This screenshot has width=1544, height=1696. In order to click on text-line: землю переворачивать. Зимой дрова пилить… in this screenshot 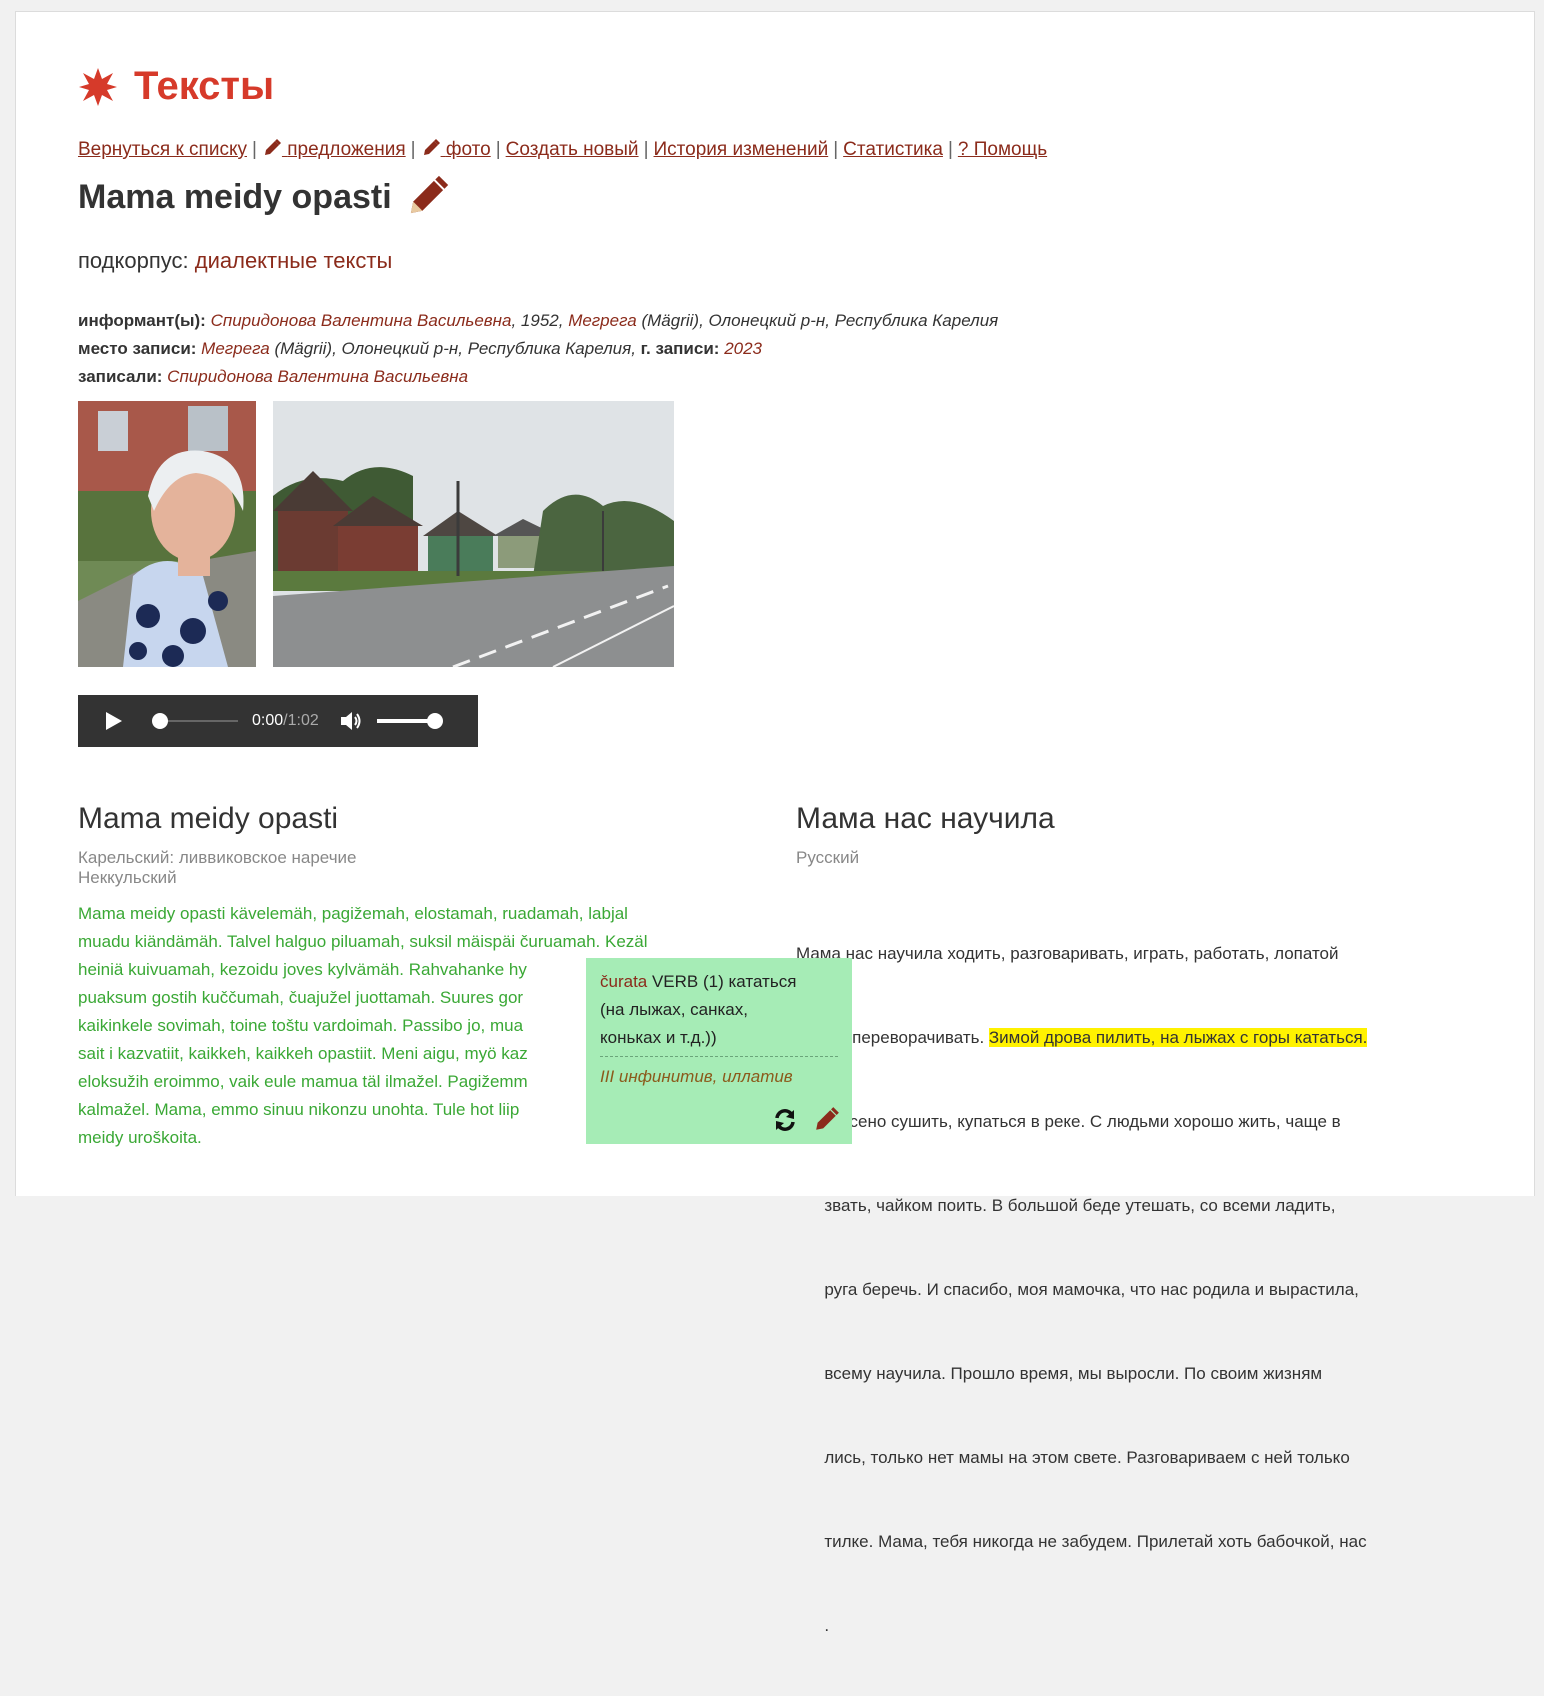, I will do `click(1082, 1037)`.